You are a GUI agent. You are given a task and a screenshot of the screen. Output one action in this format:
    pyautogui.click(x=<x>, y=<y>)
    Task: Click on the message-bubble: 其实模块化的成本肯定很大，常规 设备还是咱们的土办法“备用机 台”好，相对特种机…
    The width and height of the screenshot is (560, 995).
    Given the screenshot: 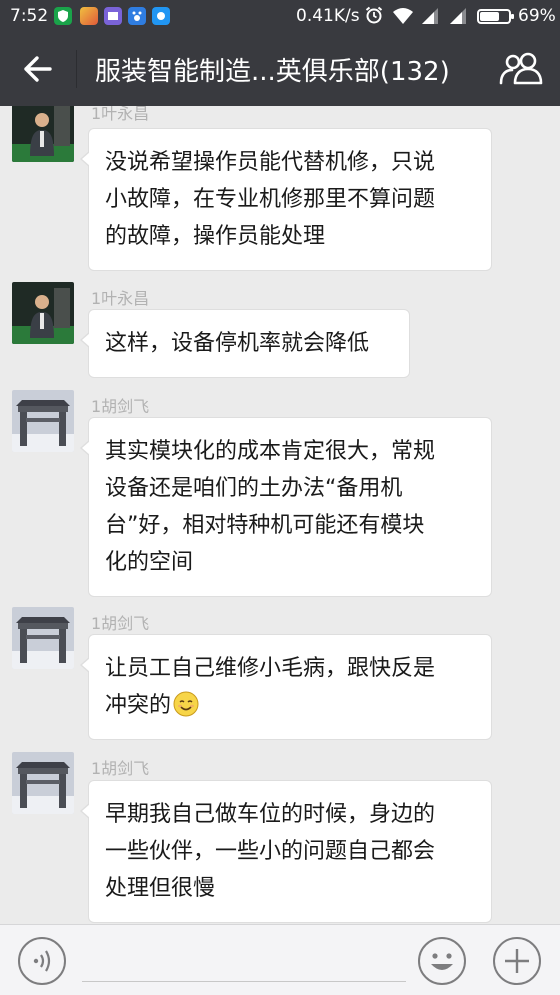 What is the action you would take?
    pyautogui.click(x=286, y=507)
    